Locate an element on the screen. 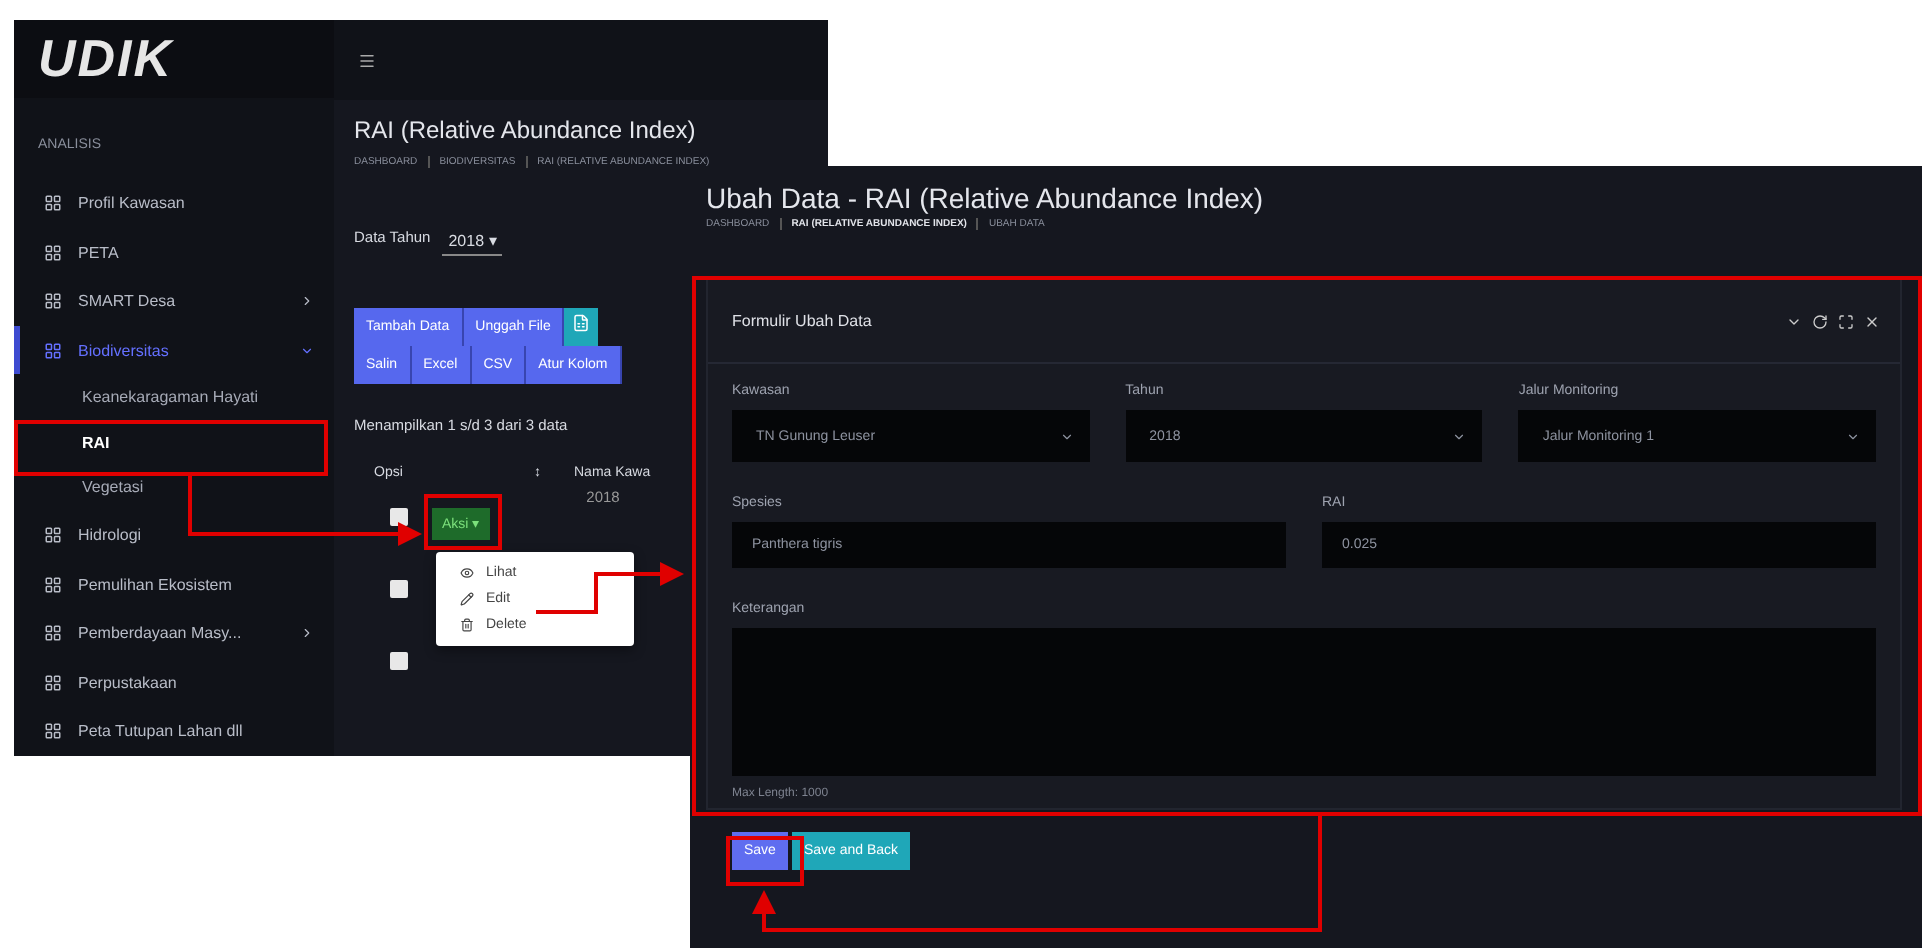  sidebar-subitem: Vegetasi is located at coordinates (174, 488).